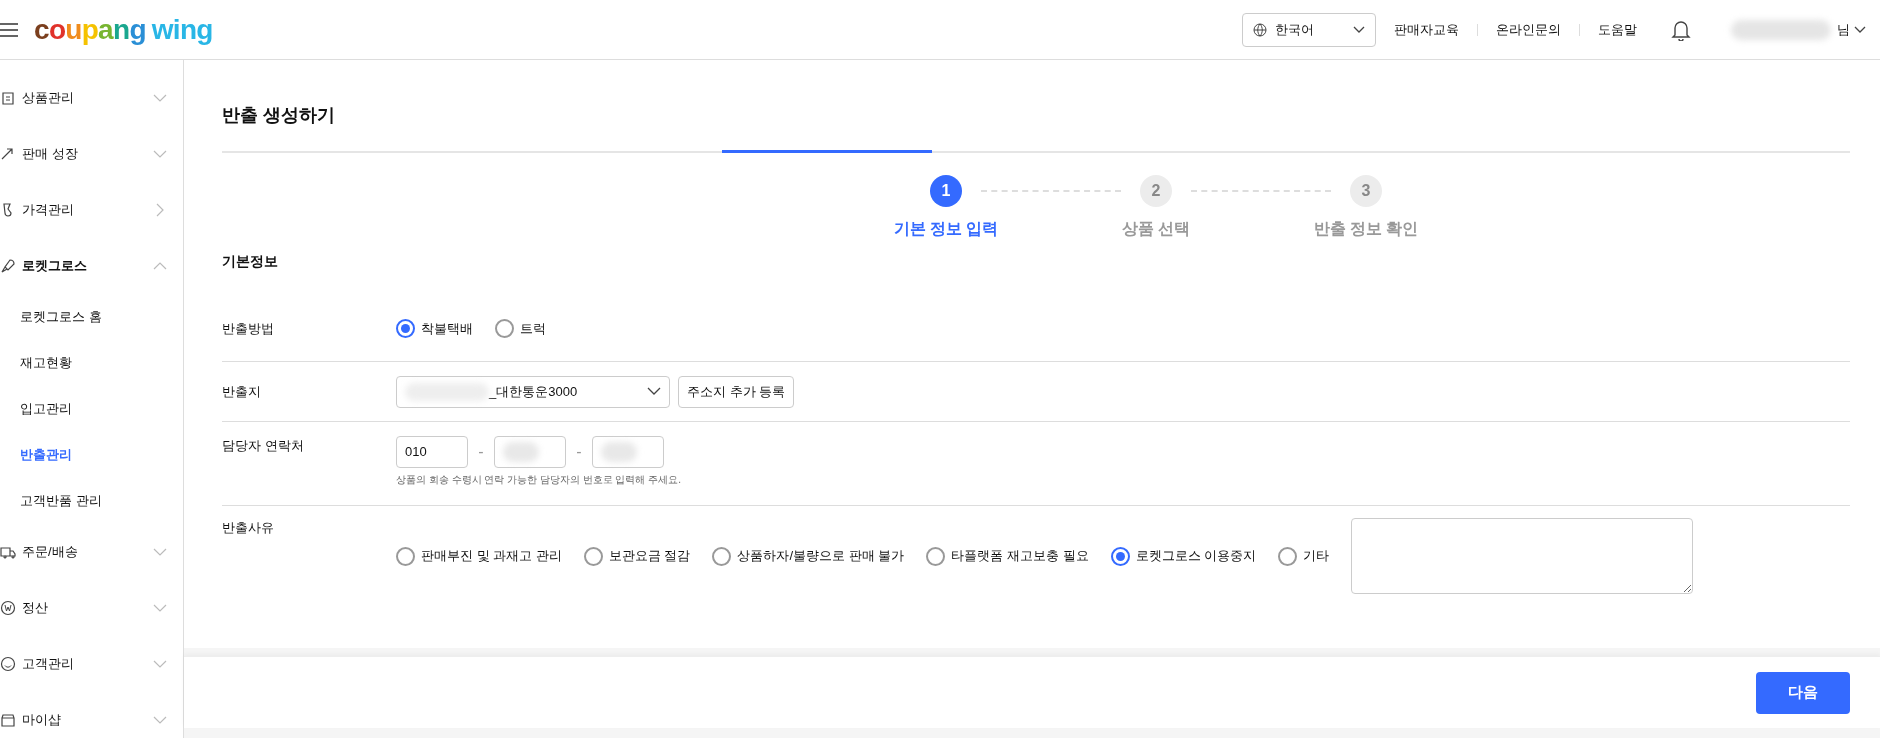 The height and width of the screenshot is (738, 1880). What do you see at coordinates (1426, 29) in the screenshot?
I see `header-link: 판매자교육` at bounding box center [1426, 29].